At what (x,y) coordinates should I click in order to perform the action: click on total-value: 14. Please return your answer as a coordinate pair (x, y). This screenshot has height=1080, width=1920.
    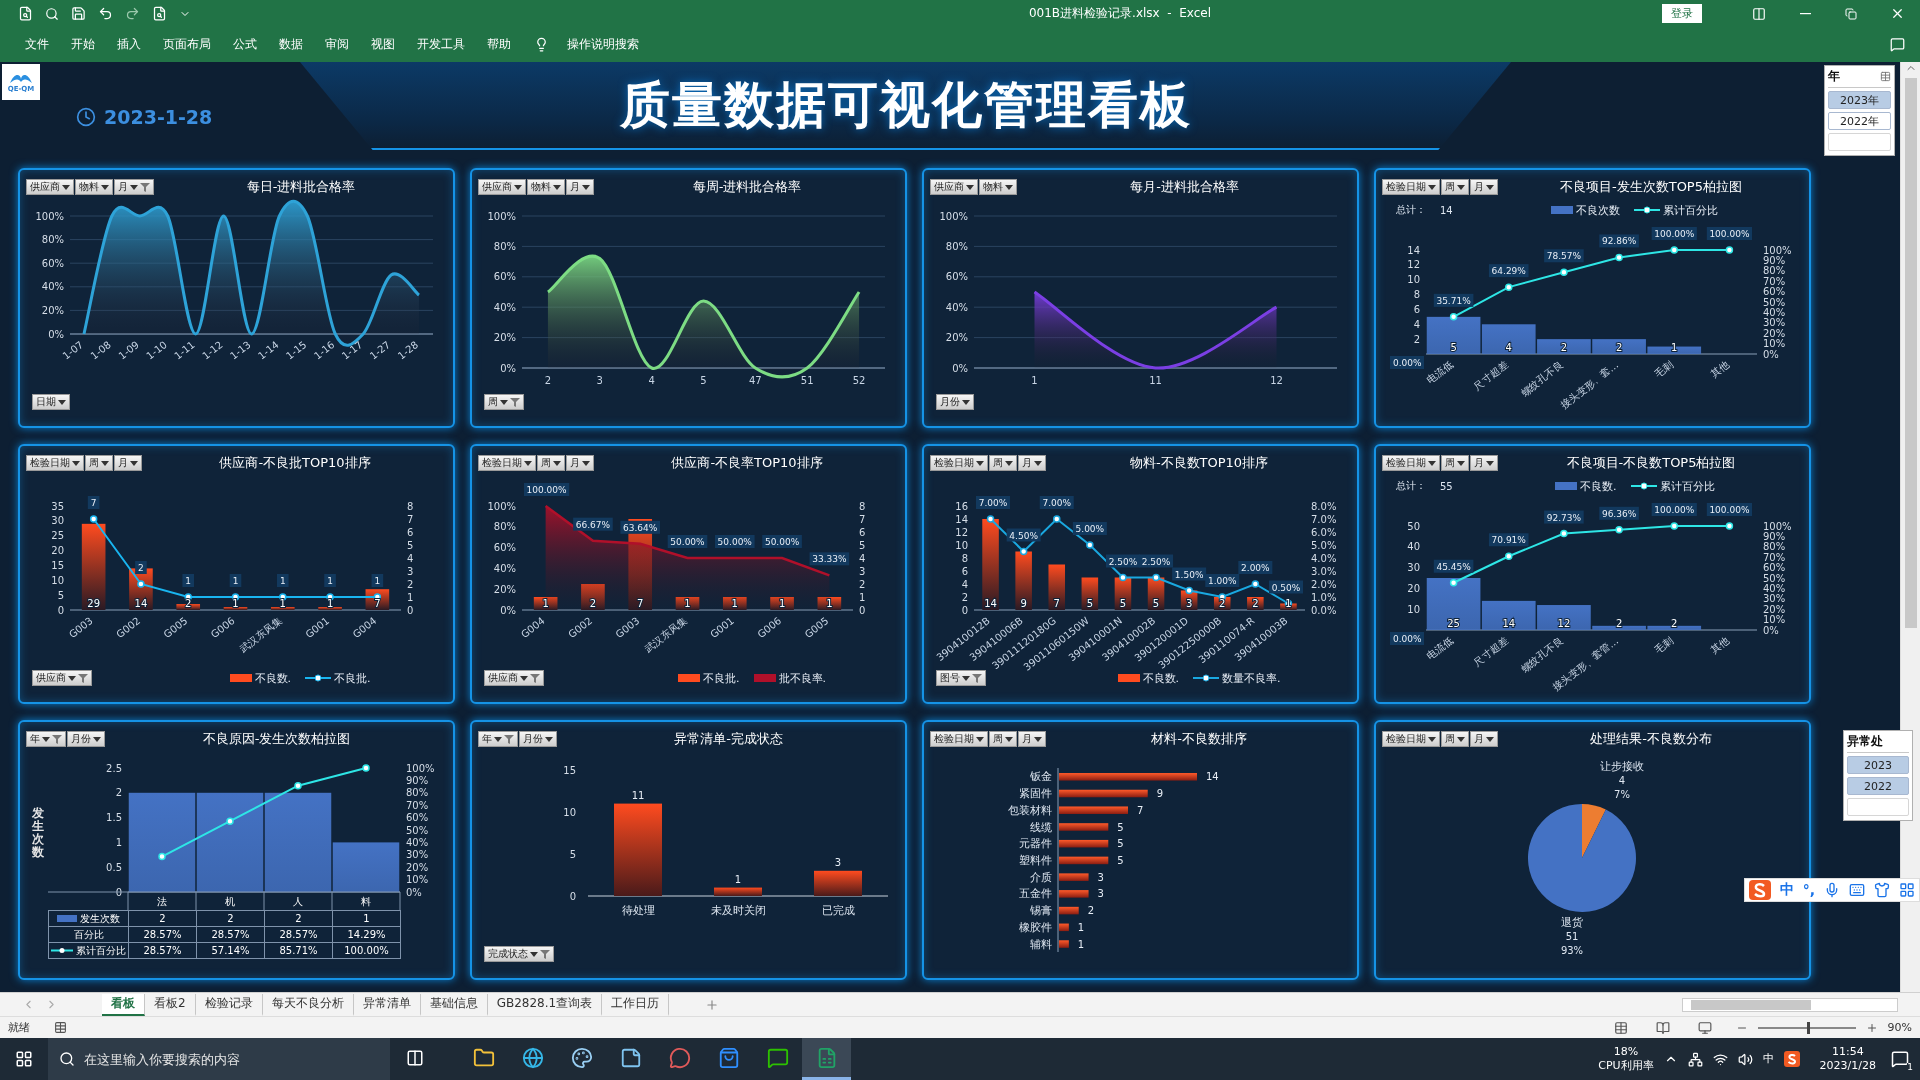
    Looking at the image, I should click on (1446, 210).